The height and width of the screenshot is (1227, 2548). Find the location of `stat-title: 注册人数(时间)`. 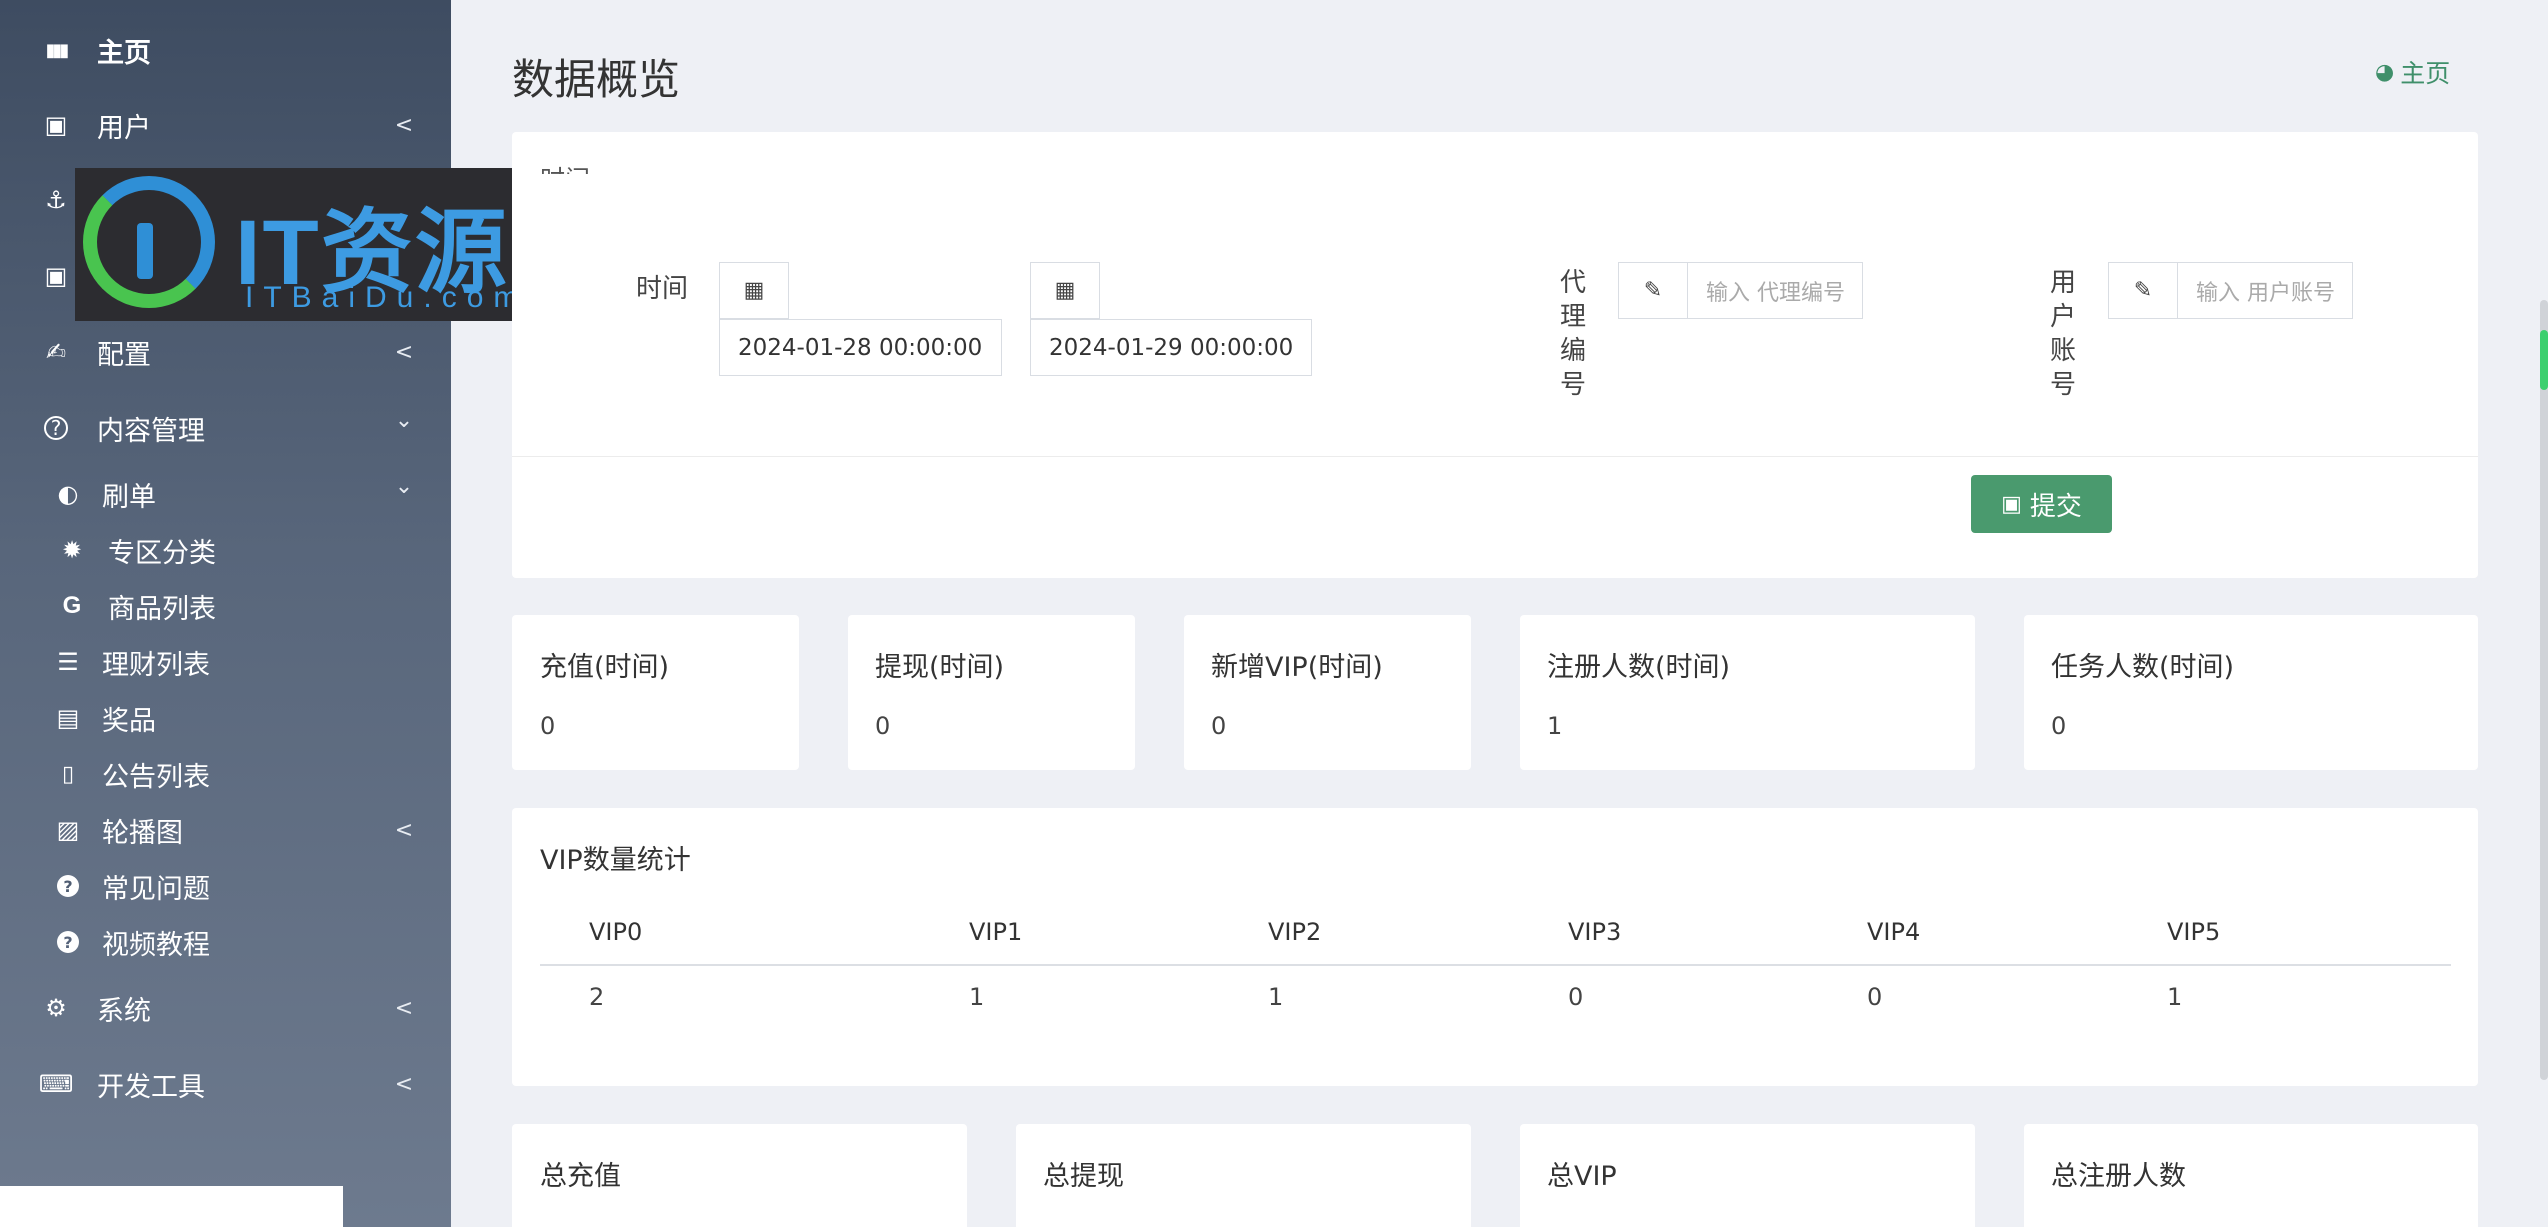

stat-title: 注册人数(时间) is located at coordinates (1639, 667).